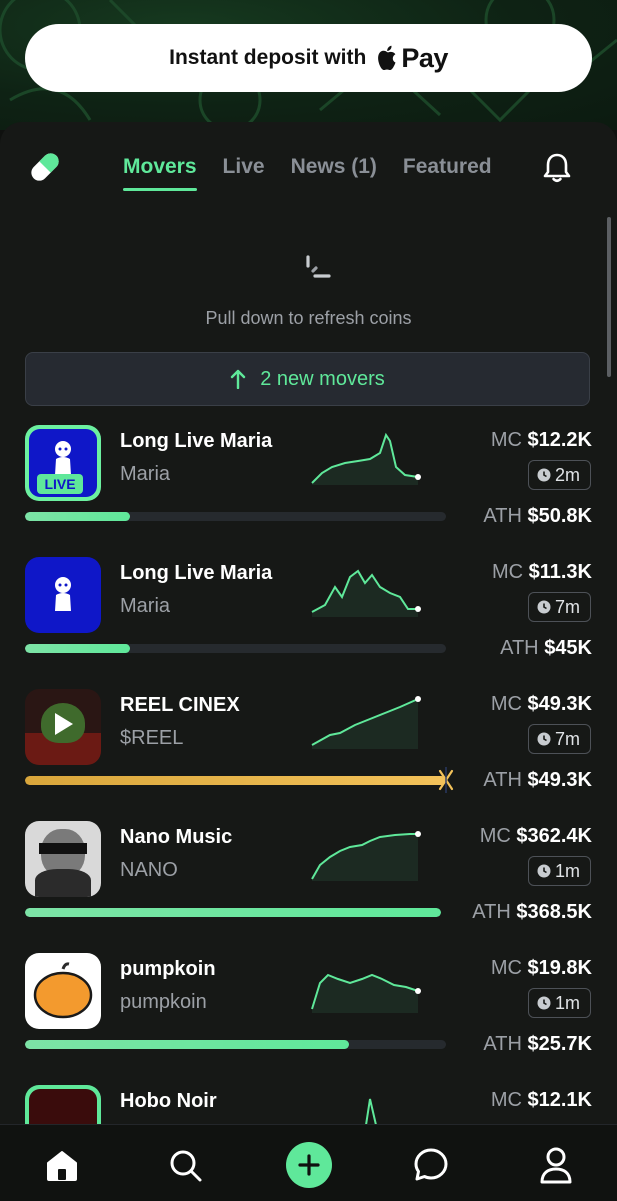 The image size is (617, 1201). What do you see at coordinates (185, 1165) in the screenshot?
I see `search-icon` at bounding box center [185, 1165].